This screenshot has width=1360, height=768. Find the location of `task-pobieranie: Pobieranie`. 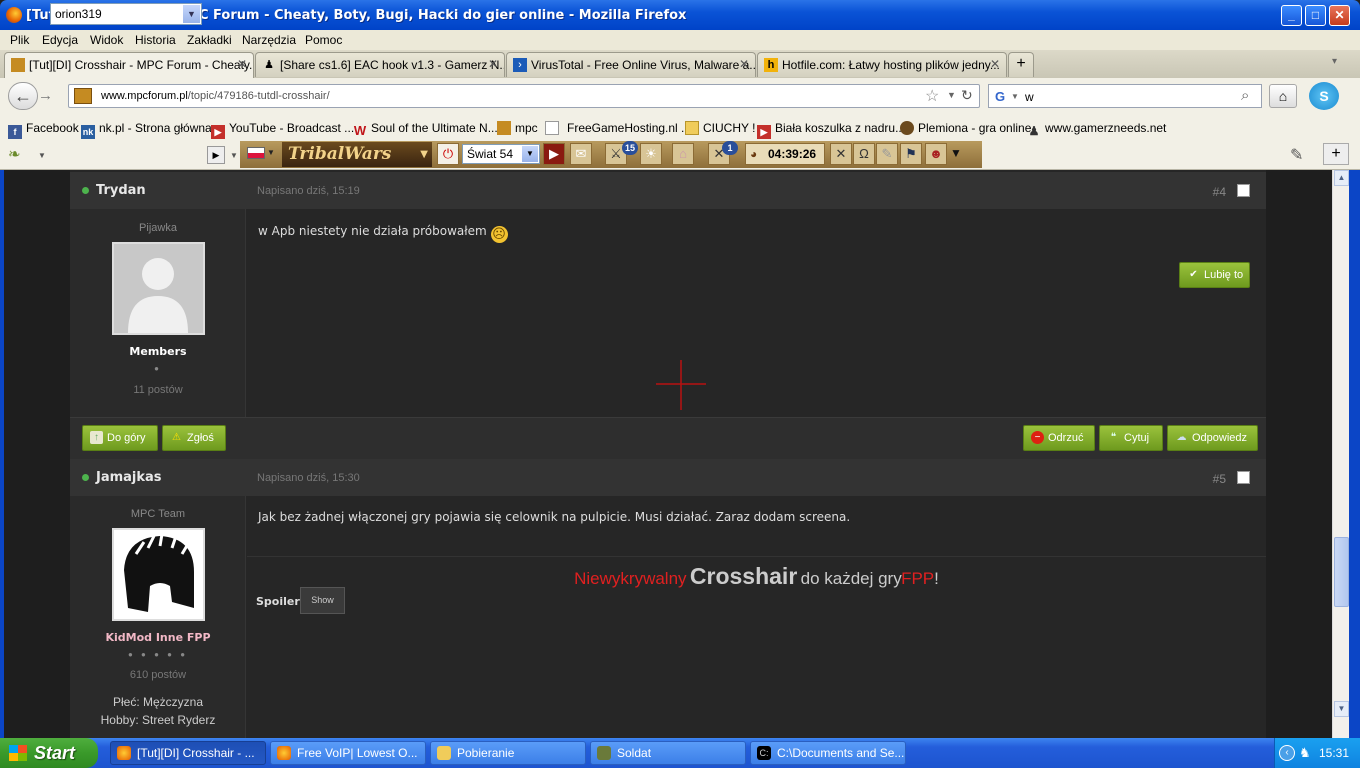

task-pobieranie: Pobieranie is located at coordinates (508, 753).